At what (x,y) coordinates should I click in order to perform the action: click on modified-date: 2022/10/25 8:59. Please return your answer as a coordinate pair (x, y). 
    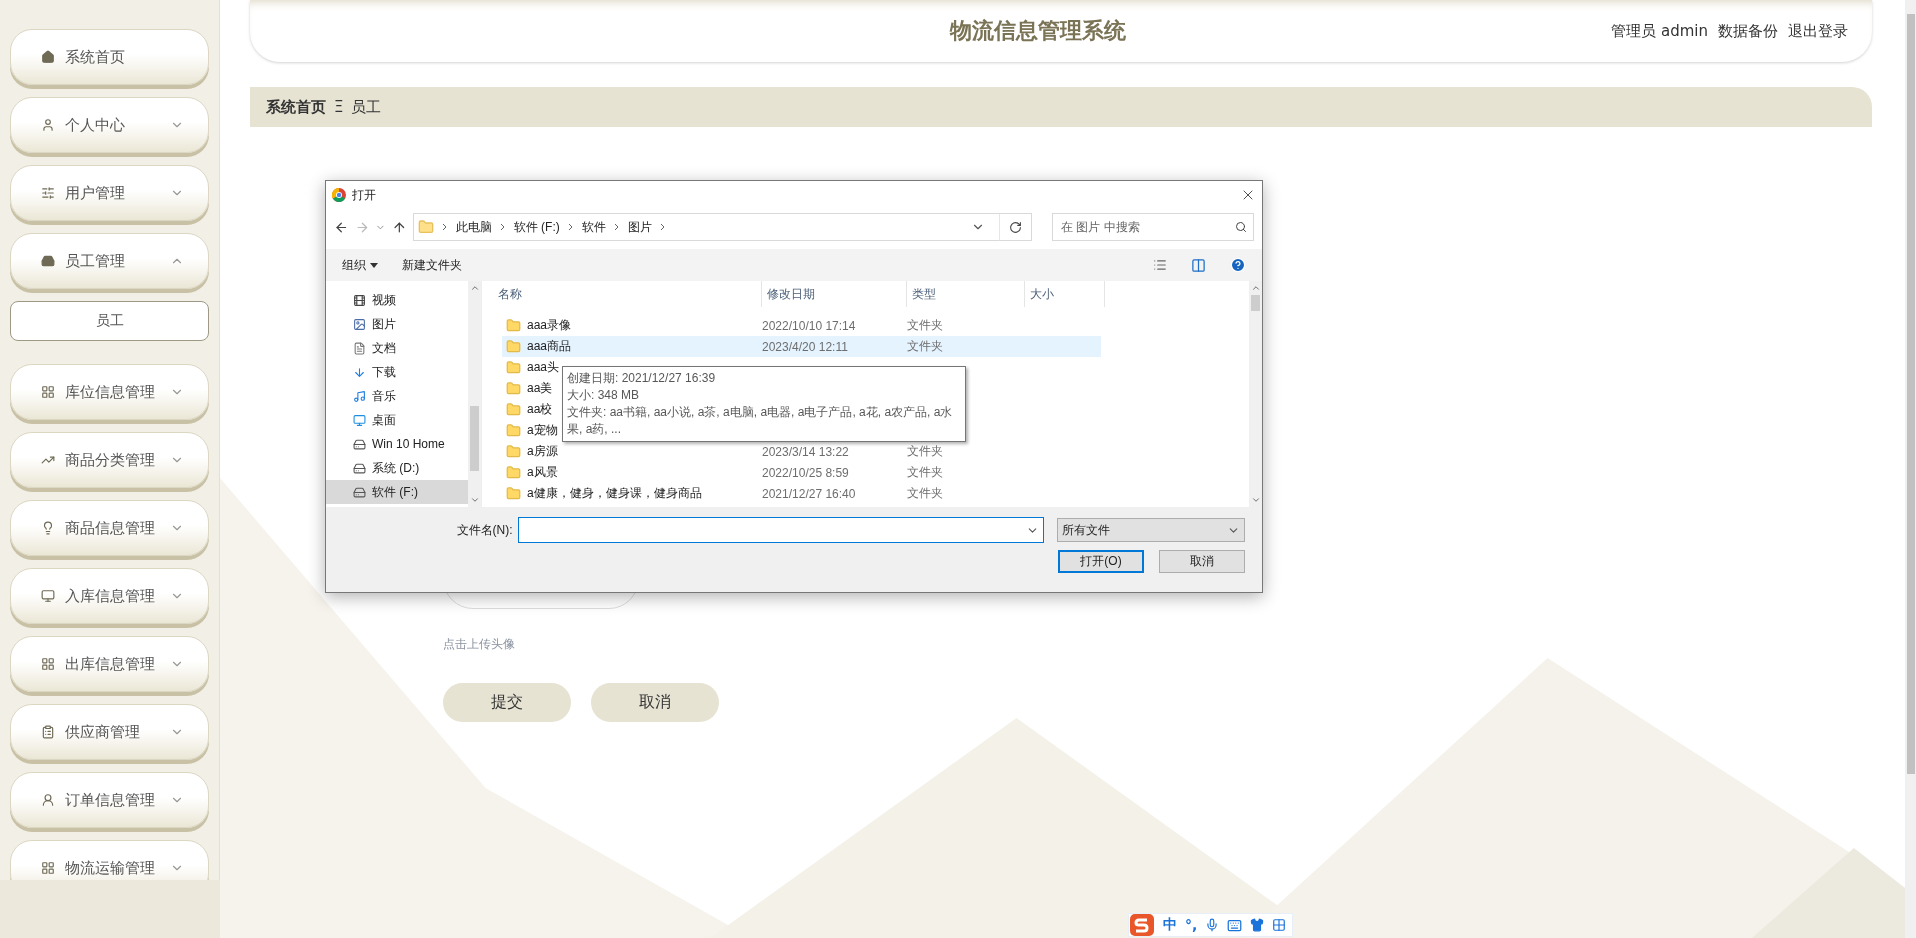
    Looking at the image, I should click on (806, 472).